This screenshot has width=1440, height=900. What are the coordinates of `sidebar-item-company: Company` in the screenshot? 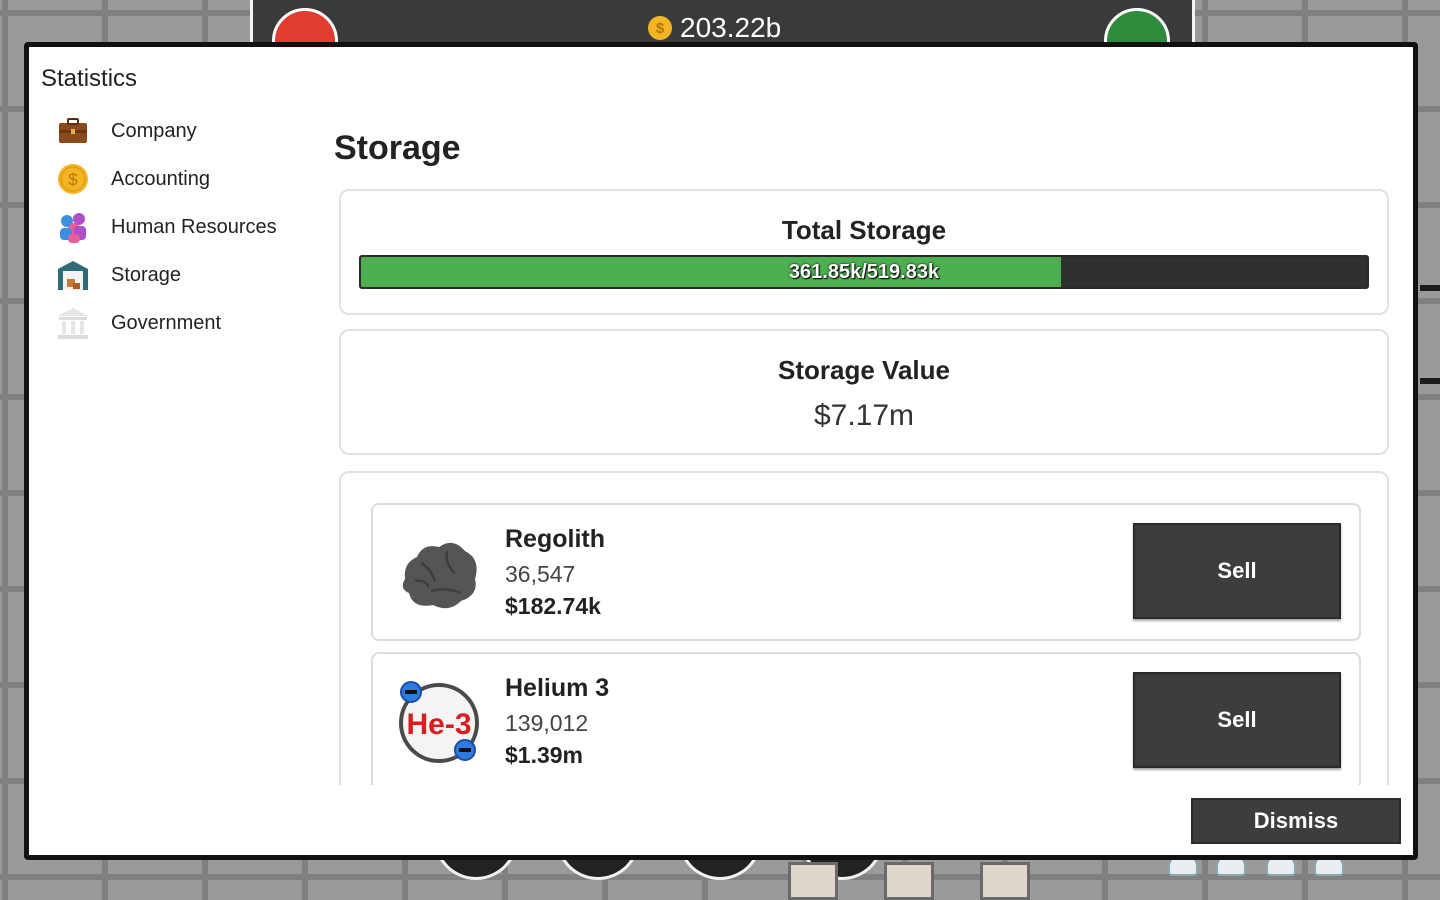 It's located at (126, 131).